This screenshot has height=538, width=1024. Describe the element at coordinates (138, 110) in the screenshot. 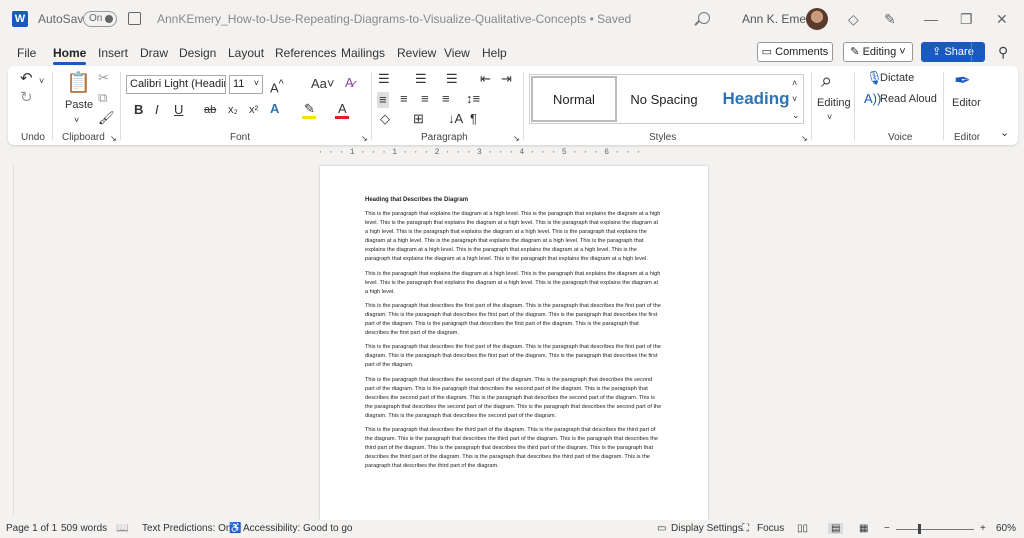

I see `bold-button: B` at that location.